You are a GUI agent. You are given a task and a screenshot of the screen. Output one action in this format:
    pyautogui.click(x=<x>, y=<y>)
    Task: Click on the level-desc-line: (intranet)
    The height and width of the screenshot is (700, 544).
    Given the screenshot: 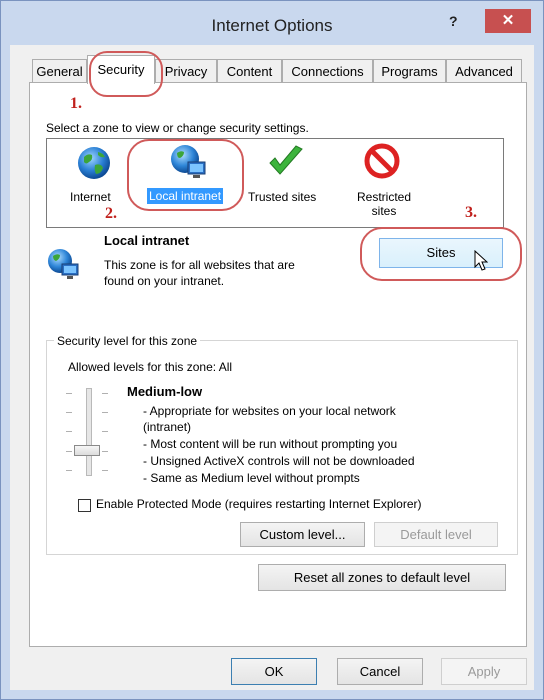 What is the action you would take?
    pyautogui.click(x=167, y=427)
    